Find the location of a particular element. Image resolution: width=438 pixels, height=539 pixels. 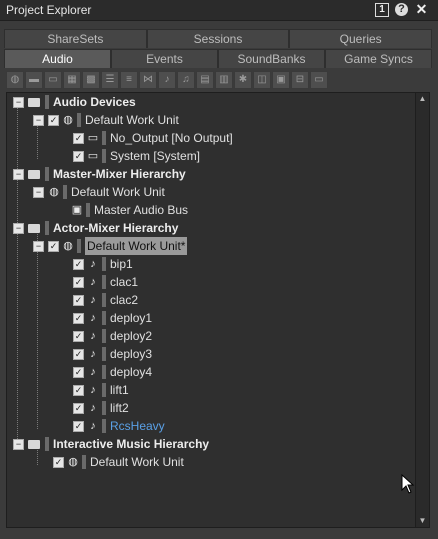

tab-soundbanks: SoundBanks is located at coordinates (271, 58).